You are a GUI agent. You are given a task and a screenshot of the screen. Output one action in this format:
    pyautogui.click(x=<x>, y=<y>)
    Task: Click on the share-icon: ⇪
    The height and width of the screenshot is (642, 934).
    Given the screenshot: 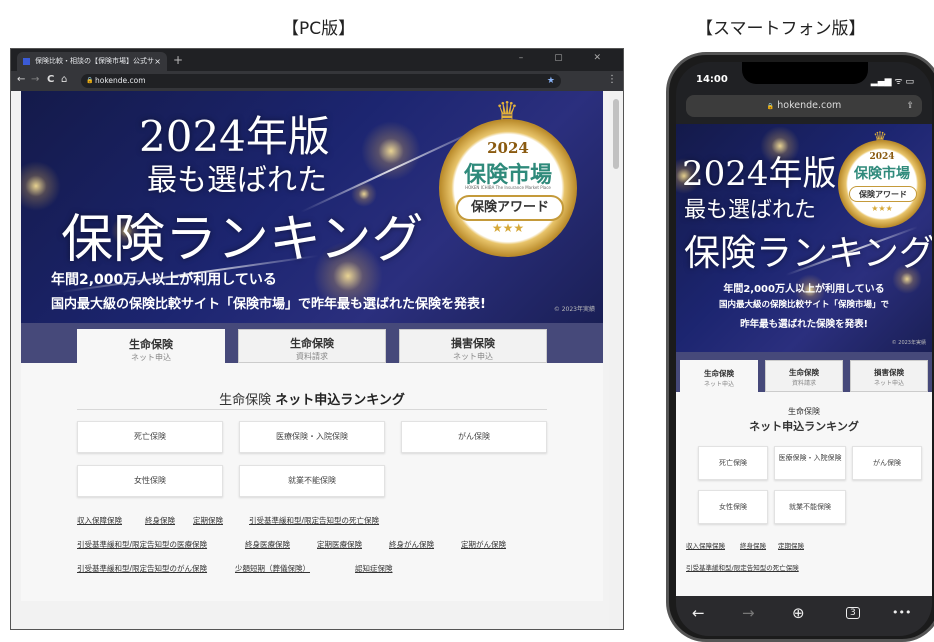 What is the action you would take?
    pyautogui.click(x=910, y=106)
    